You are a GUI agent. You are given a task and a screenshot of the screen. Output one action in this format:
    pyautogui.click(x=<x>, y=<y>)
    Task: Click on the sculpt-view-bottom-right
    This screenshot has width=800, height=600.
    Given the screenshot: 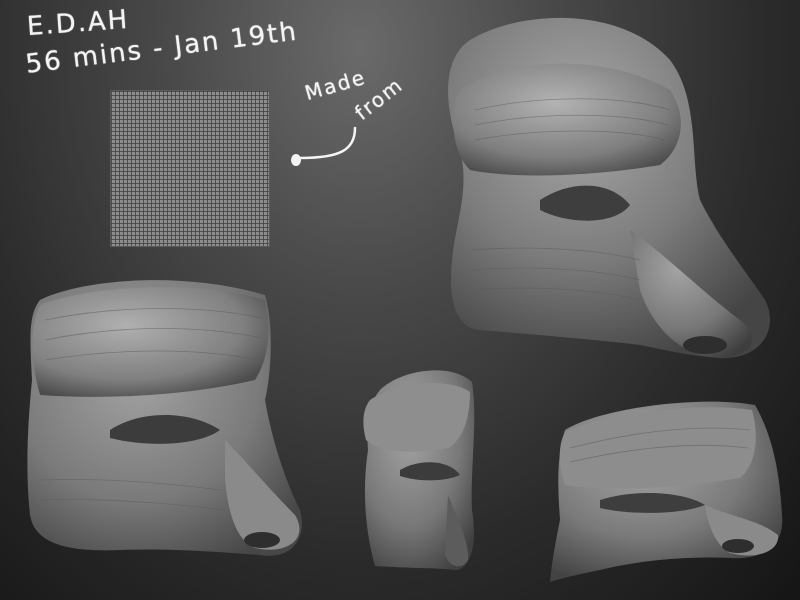 What is the action you would take?
    pyautogui.click(x=666, y=491)
    